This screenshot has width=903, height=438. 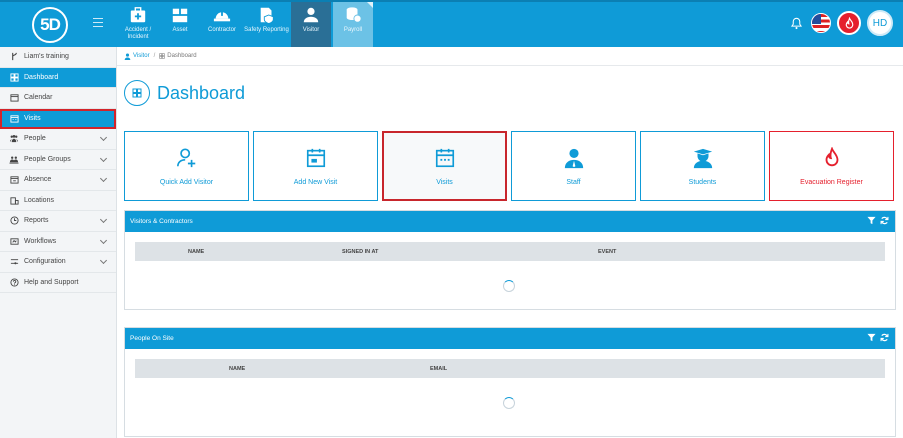 I want to click on column-header-event: EVENT, so click(x=607, y=252).